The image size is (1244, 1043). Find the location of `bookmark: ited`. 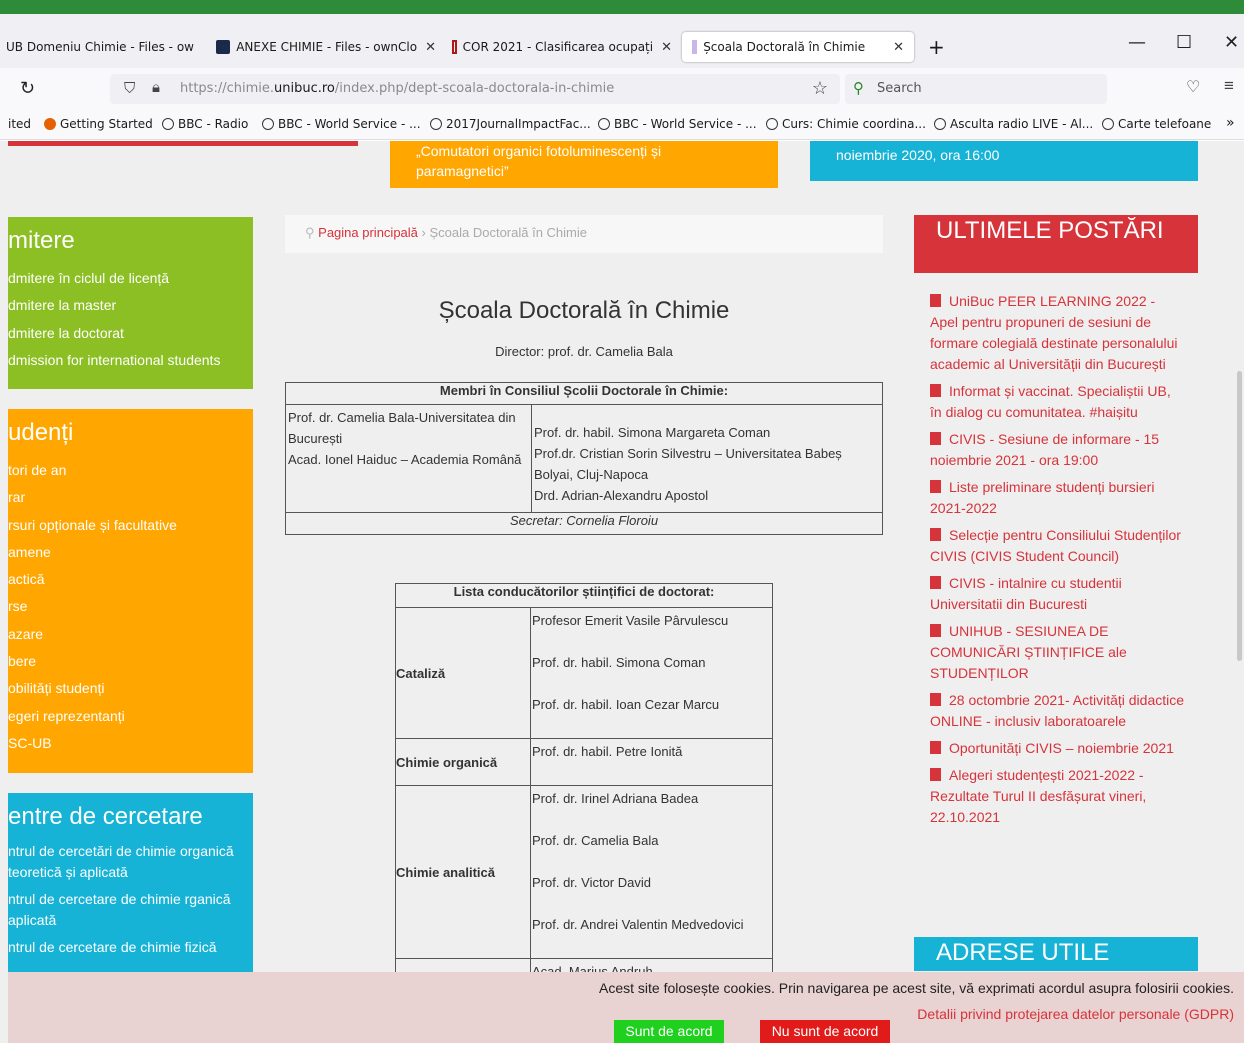

bookmark: ited is located at coordinates (19, 124).